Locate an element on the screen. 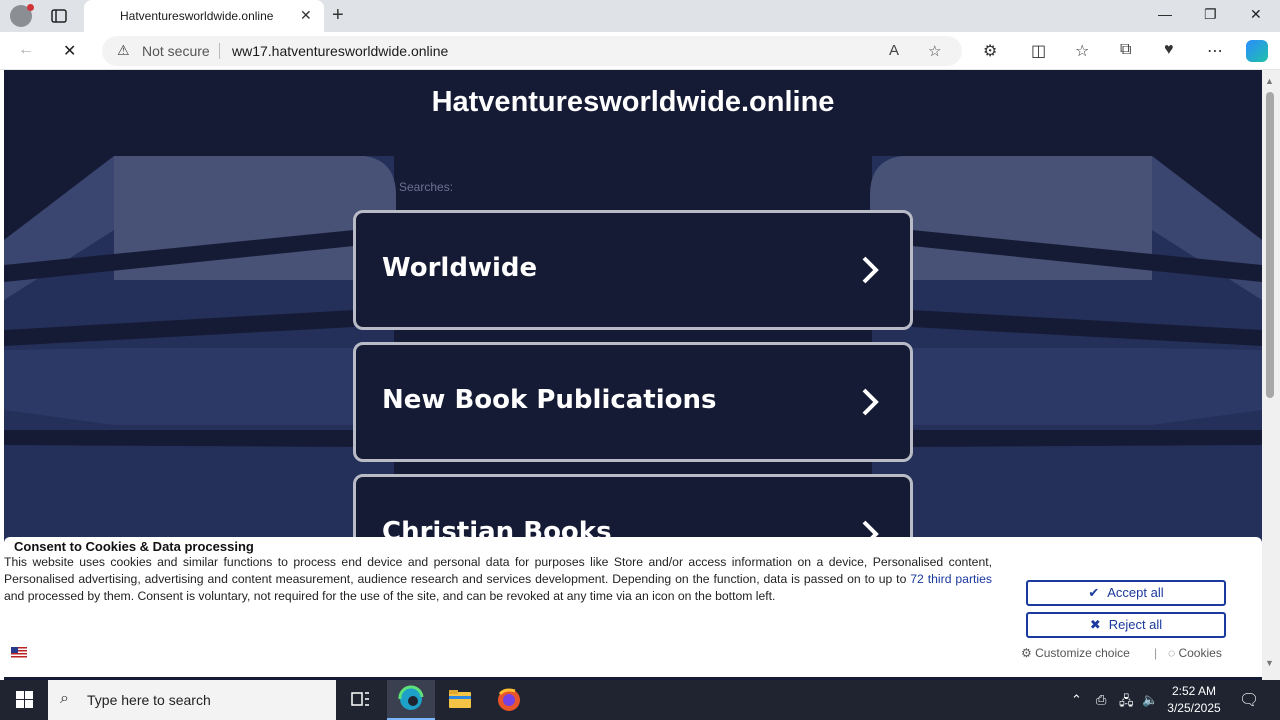  customize-choice-link: ⚙ Customize choice is located at coordinates (1075, 653).